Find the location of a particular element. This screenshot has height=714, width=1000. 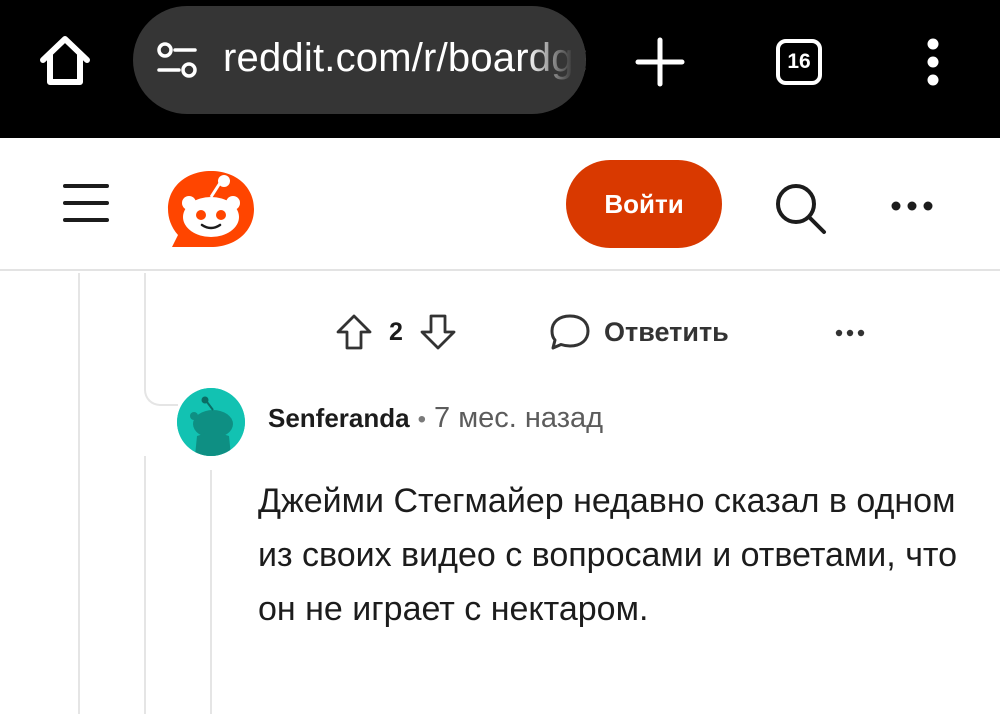

username: Senferanda is located at coordinates (339, 418).